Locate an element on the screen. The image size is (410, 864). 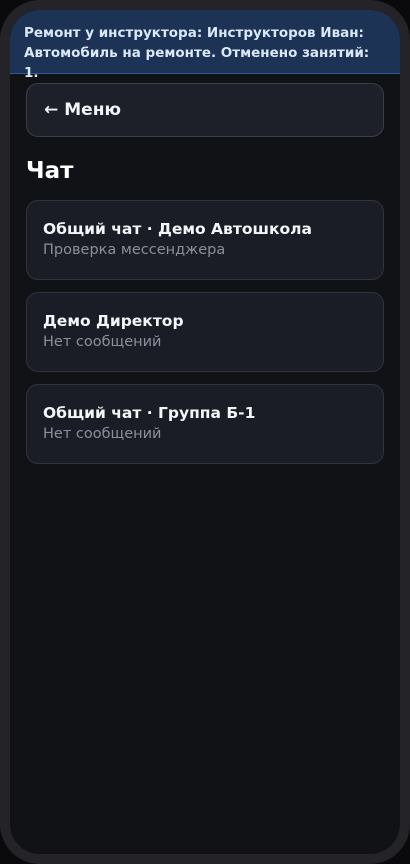
back-arrow-icon: ← is located at coordinates (51, 110).